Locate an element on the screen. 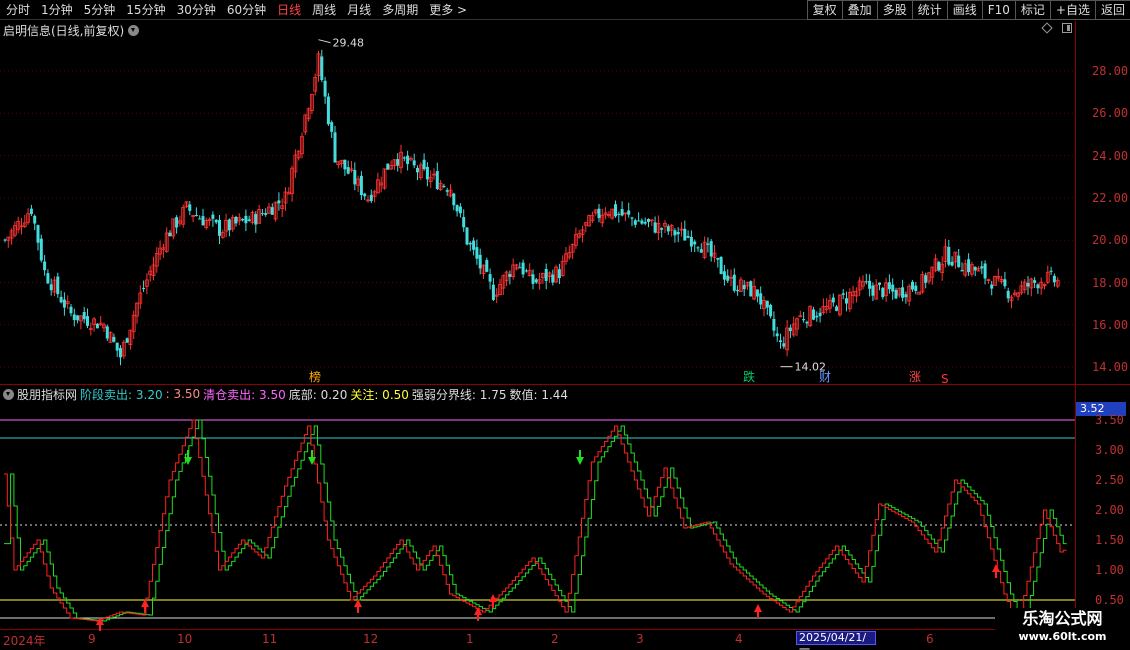 Image resolution: width=1130 pixels, height=650 pixels. indicator-tick-label: 0.50 is located at coordinates (1109, 600).